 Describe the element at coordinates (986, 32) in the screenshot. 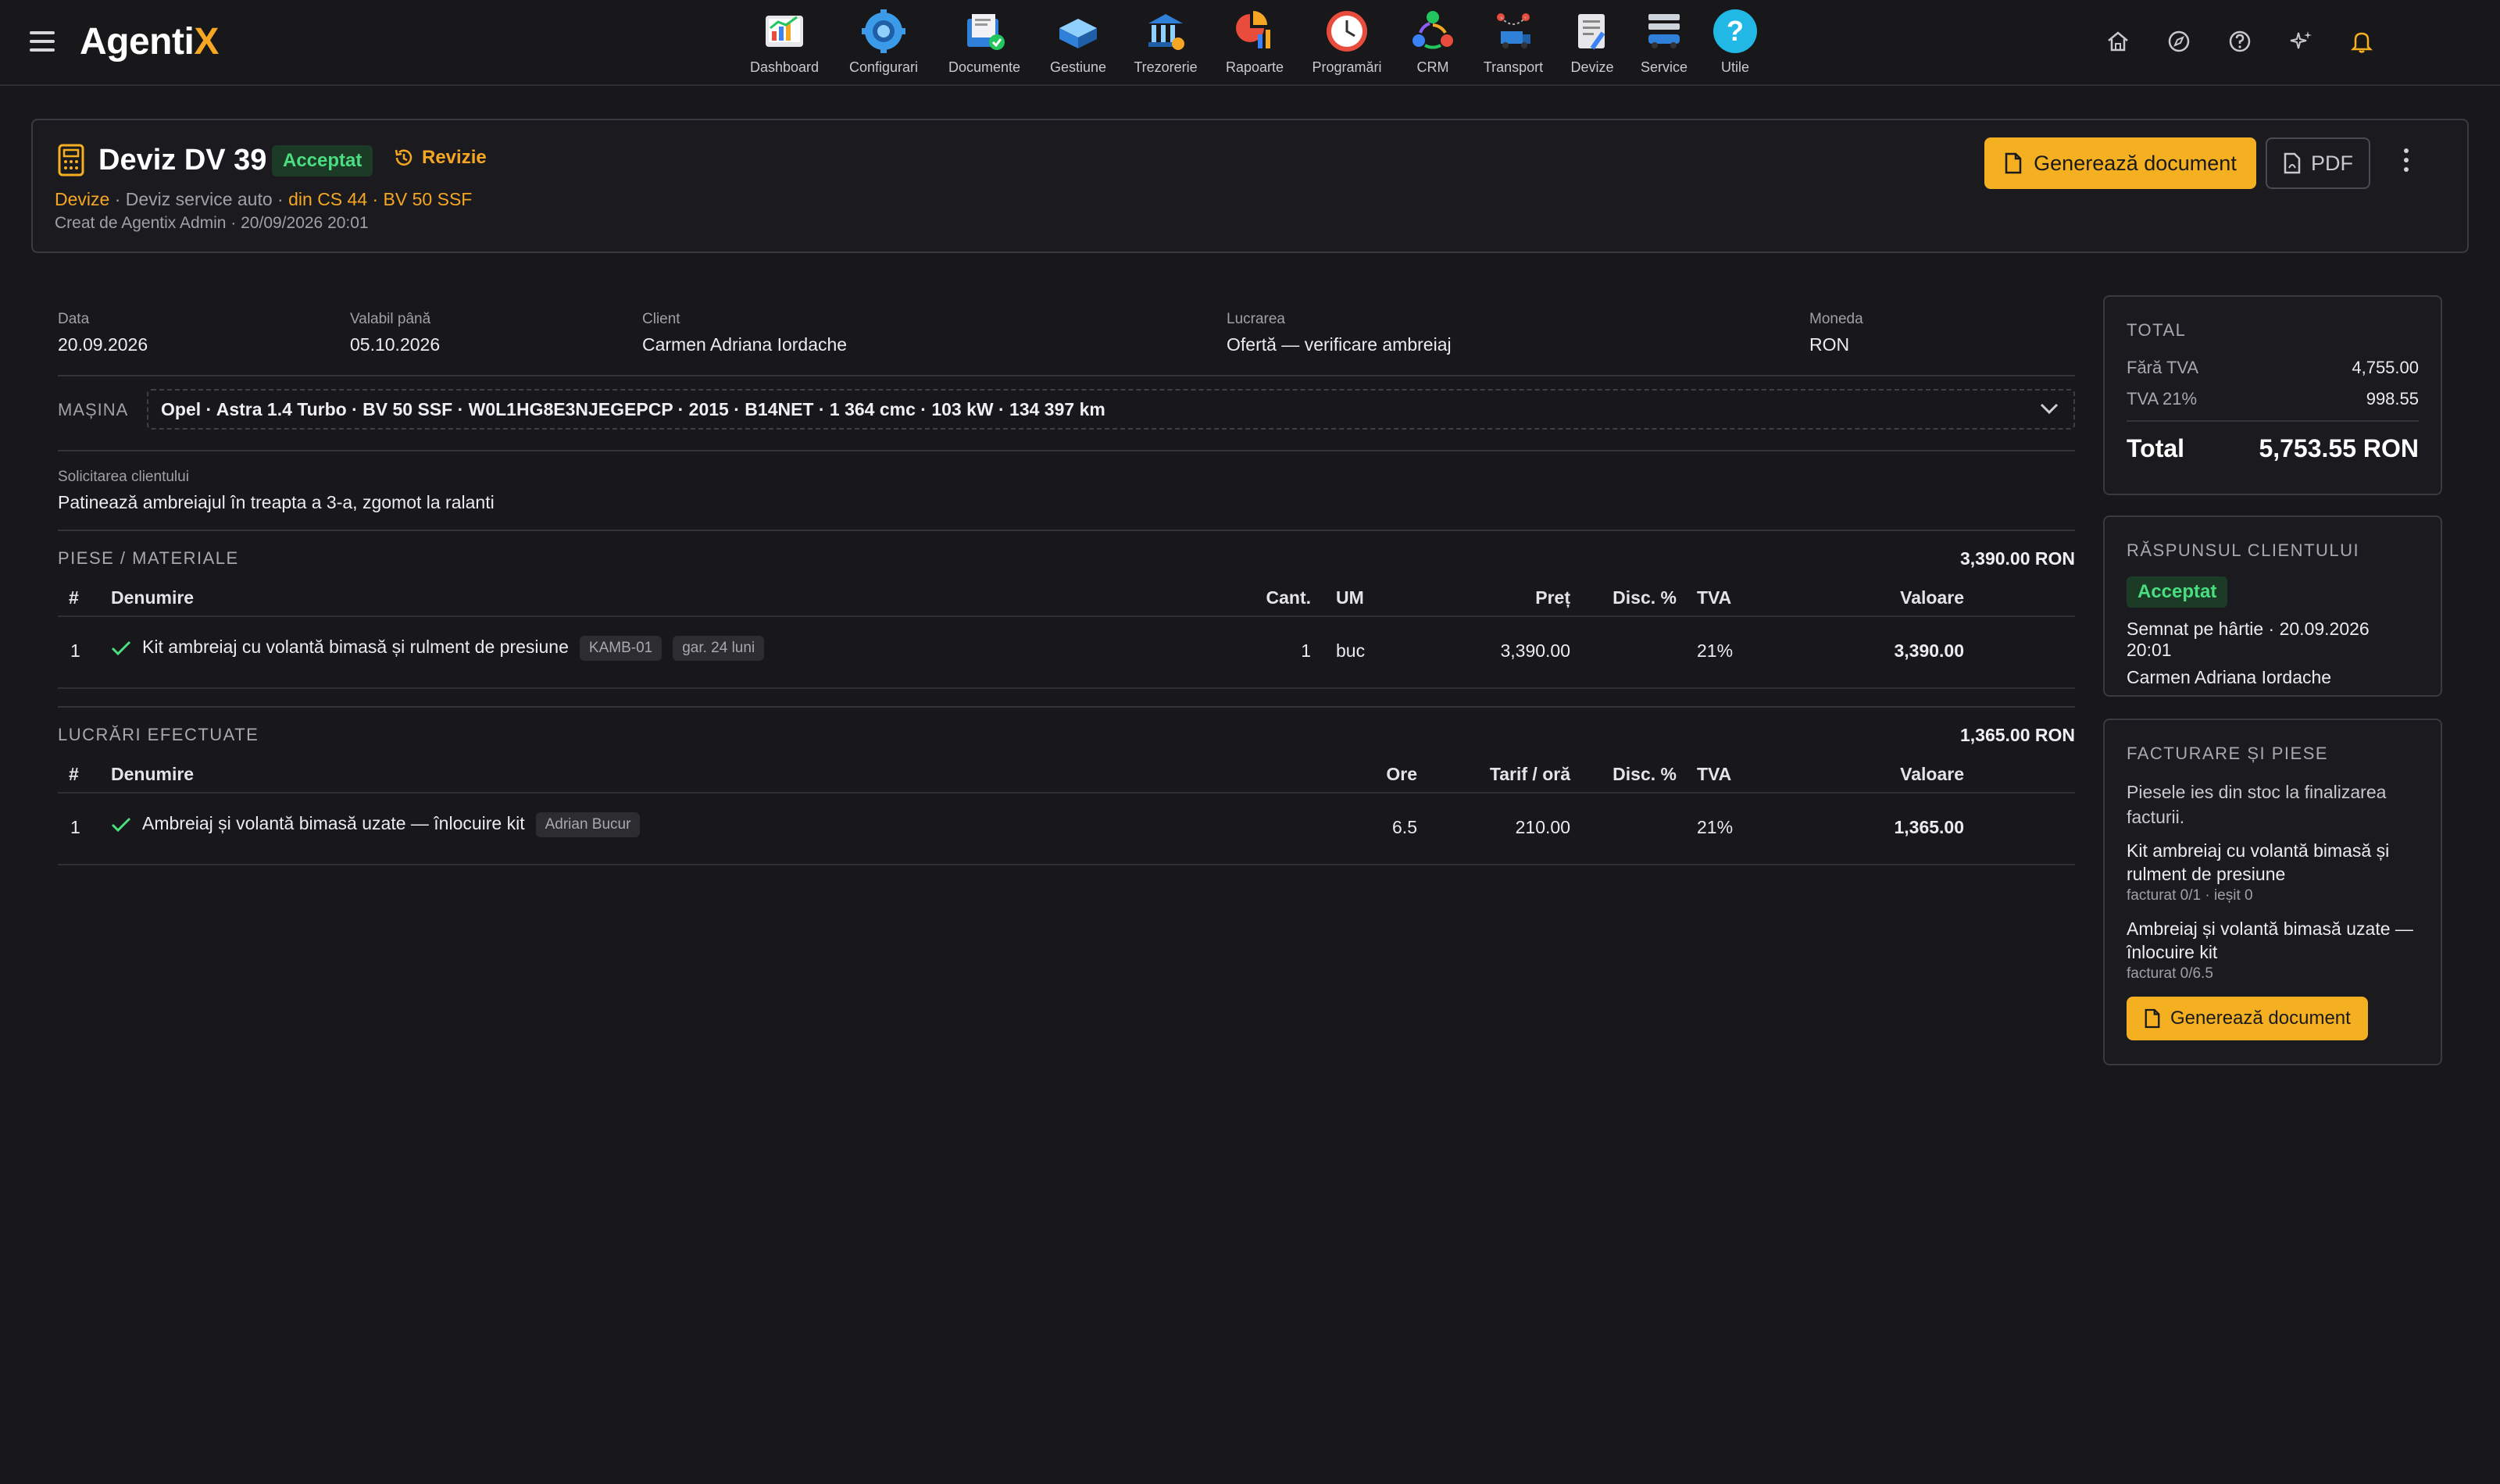

I see `documente-icon` at that location.